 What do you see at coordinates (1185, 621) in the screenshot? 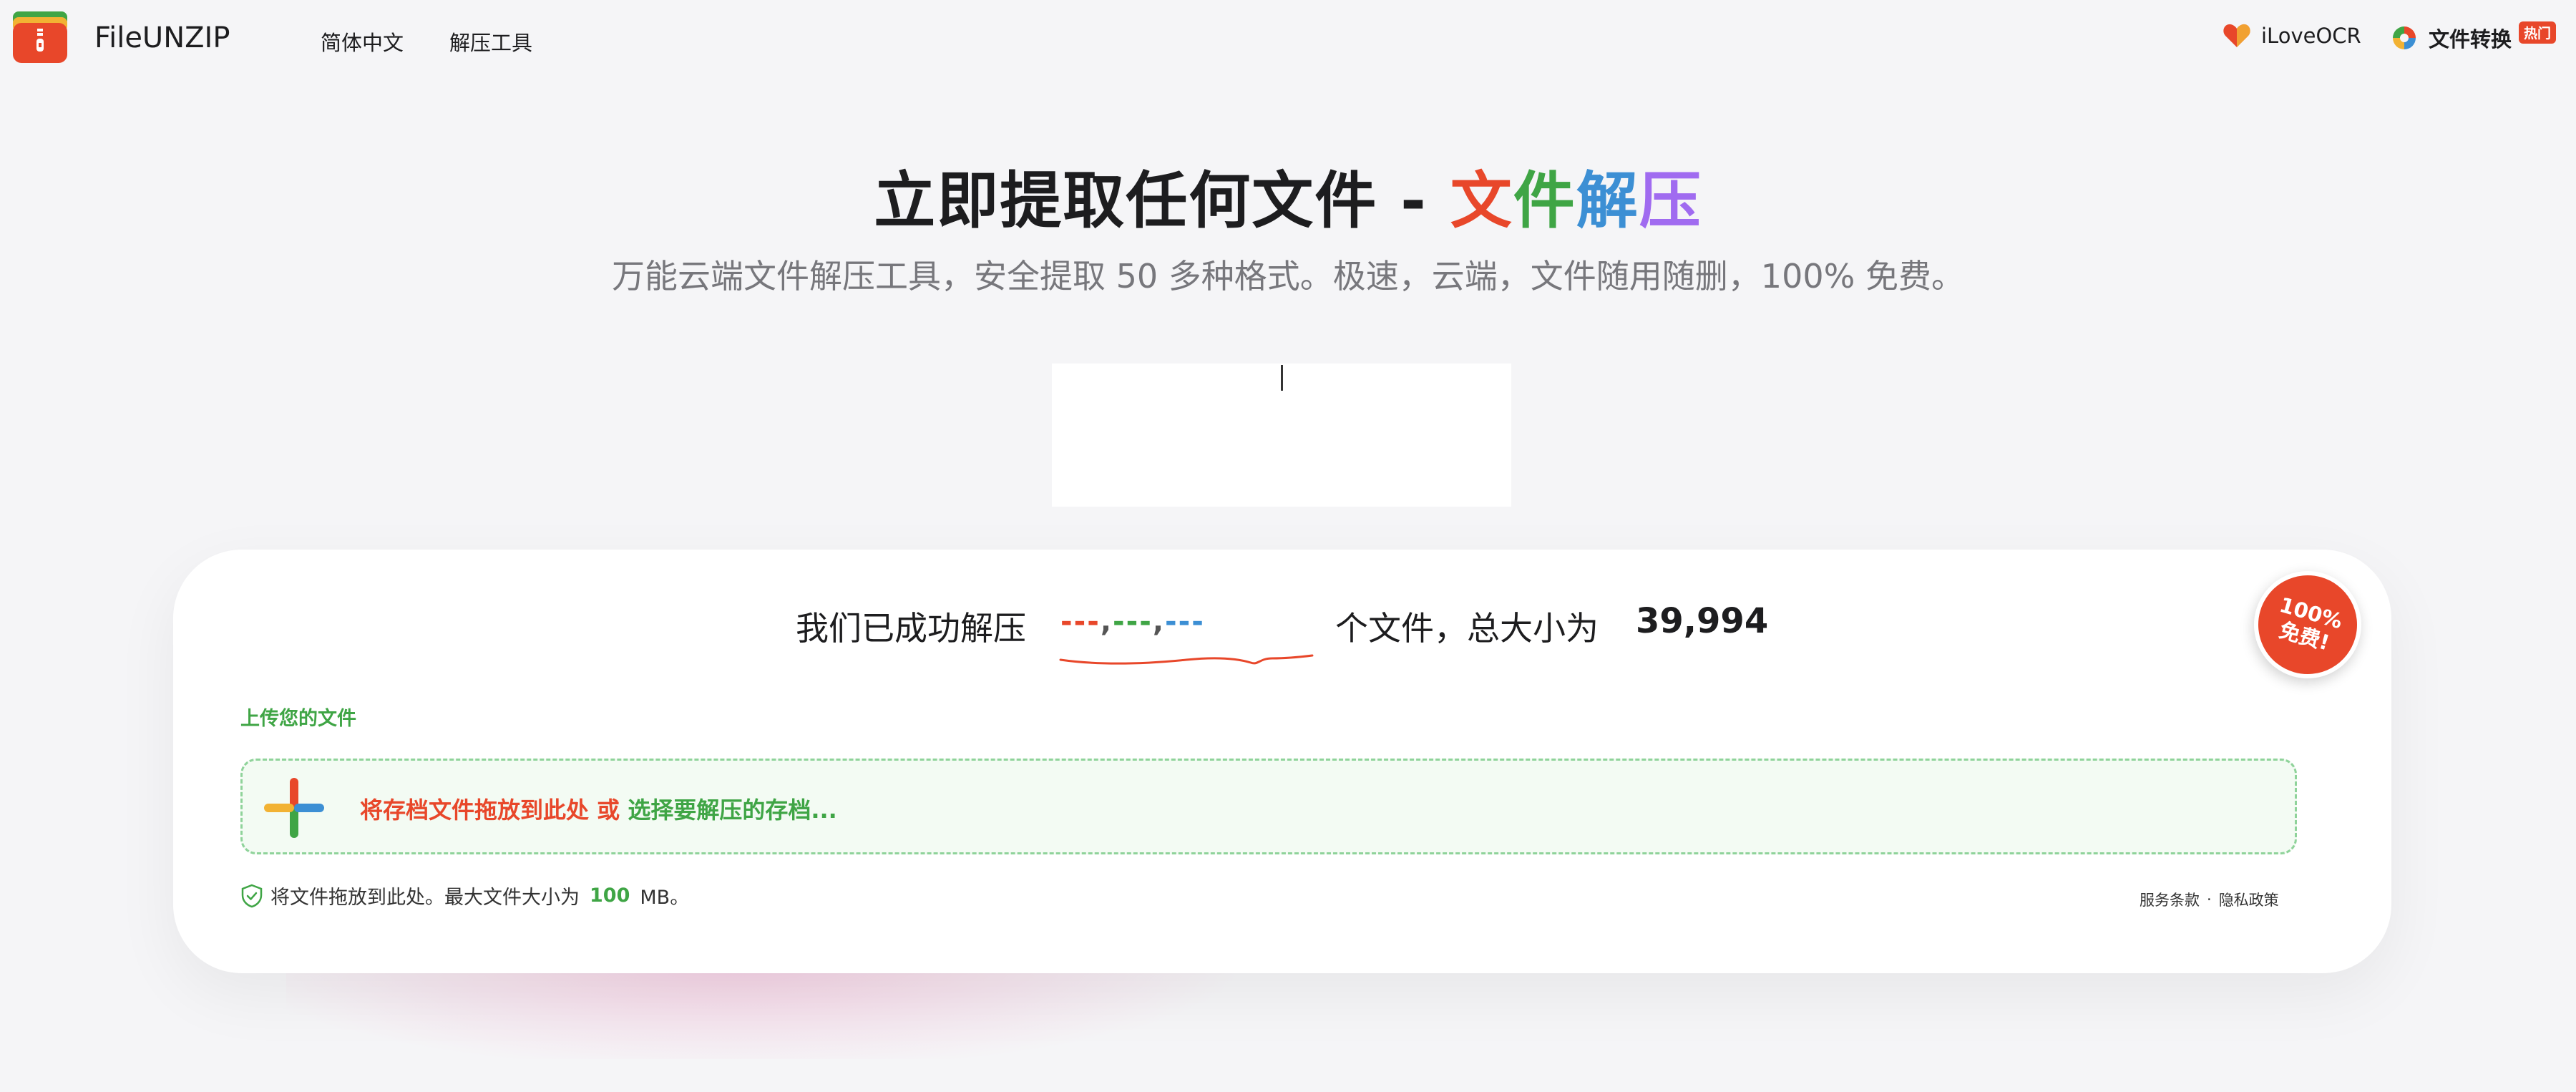
I see `counter-part-3: ---` at bounding box center [1185, 621].